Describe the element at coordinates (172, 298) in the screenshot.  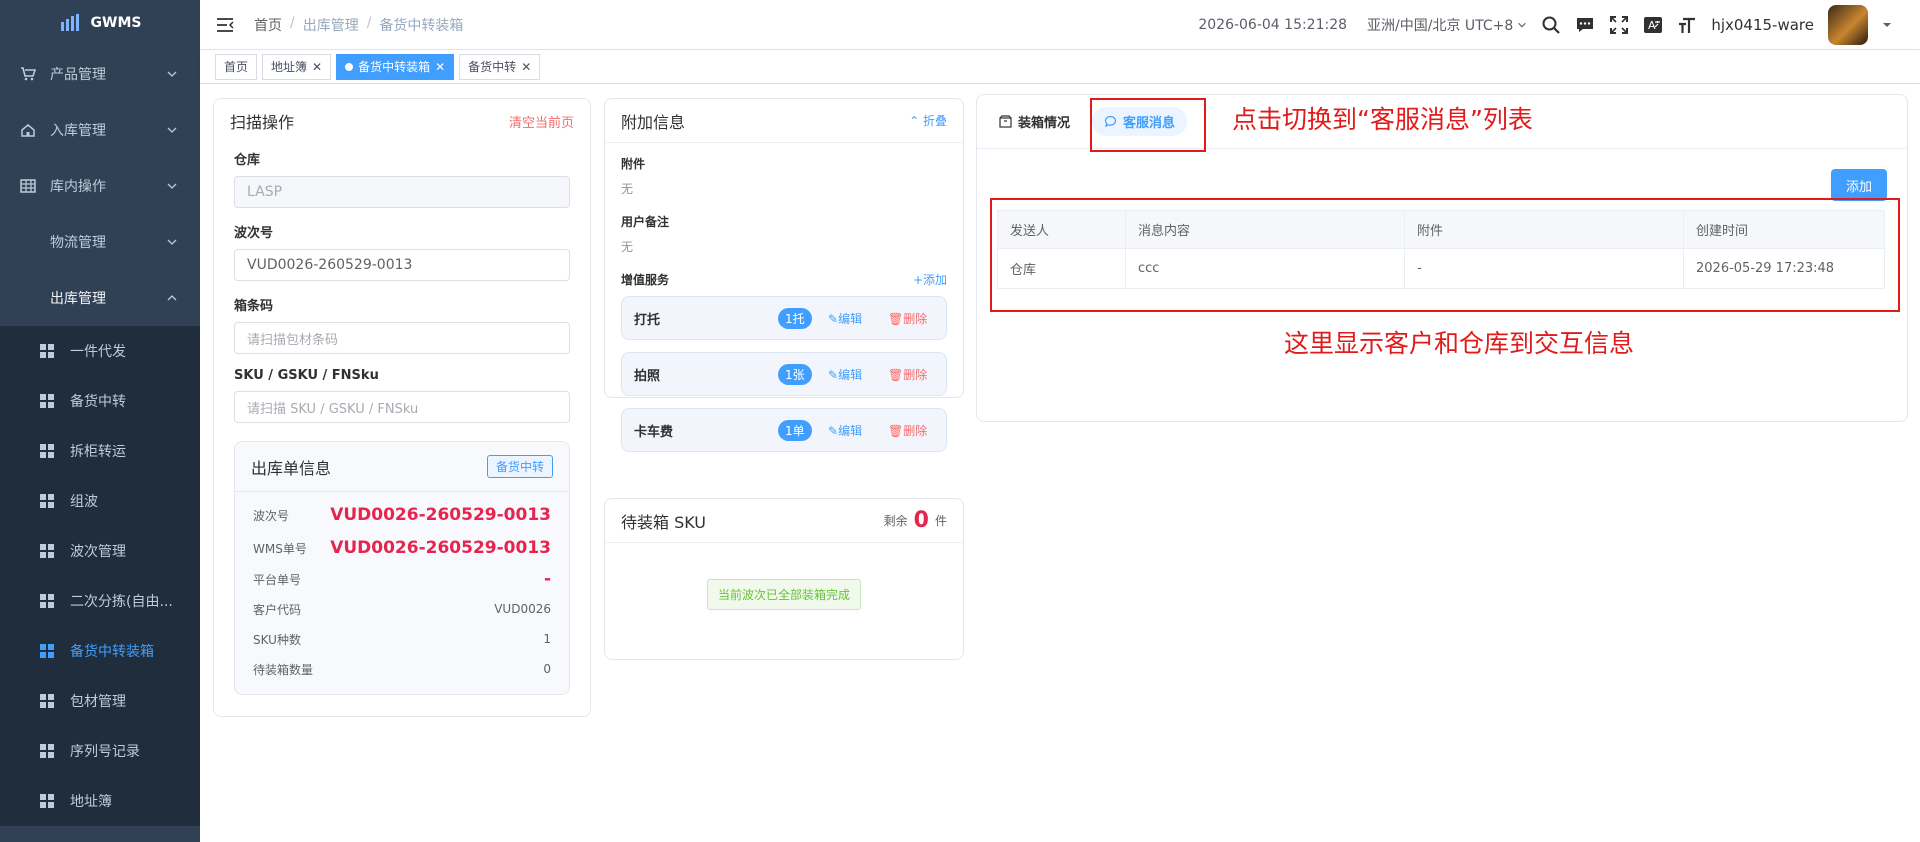
I see `chevron-up-icon` at that location.